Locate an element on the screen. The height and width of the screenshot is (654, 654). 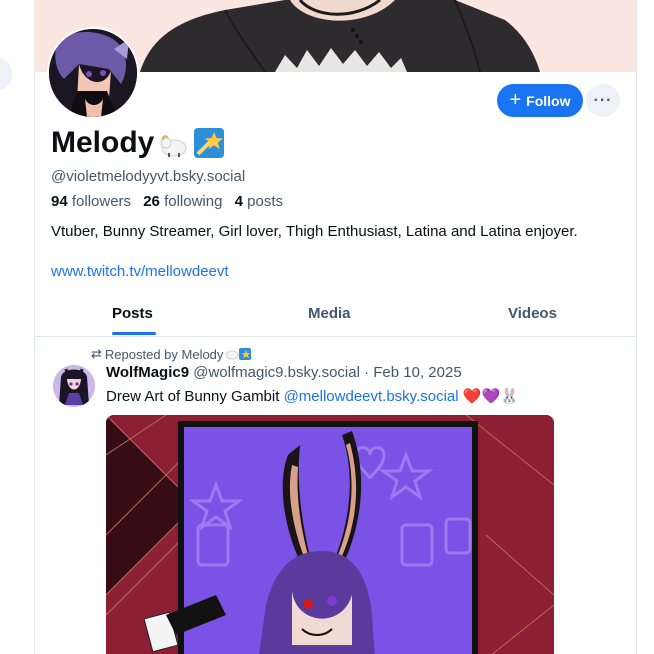
posts-label: posts is located at coordinates (265, 201).